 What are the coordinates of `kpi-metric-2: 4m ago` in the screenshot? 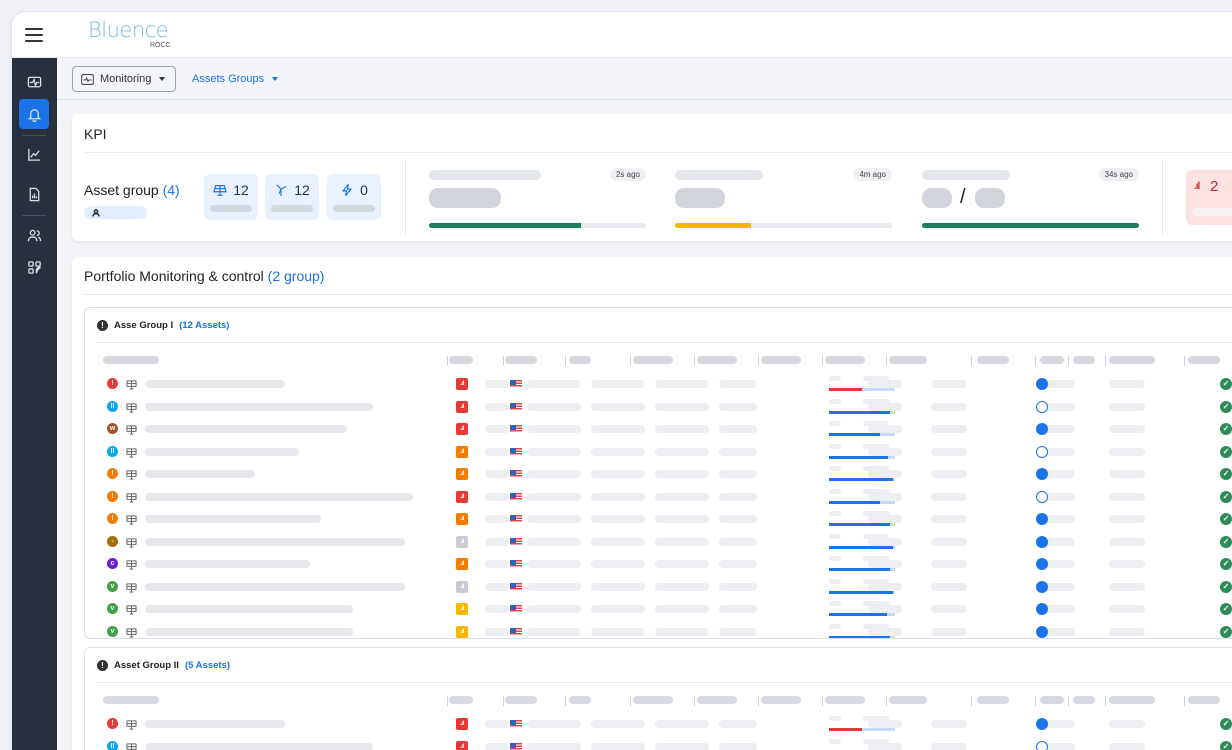 It's located at (783, 198).